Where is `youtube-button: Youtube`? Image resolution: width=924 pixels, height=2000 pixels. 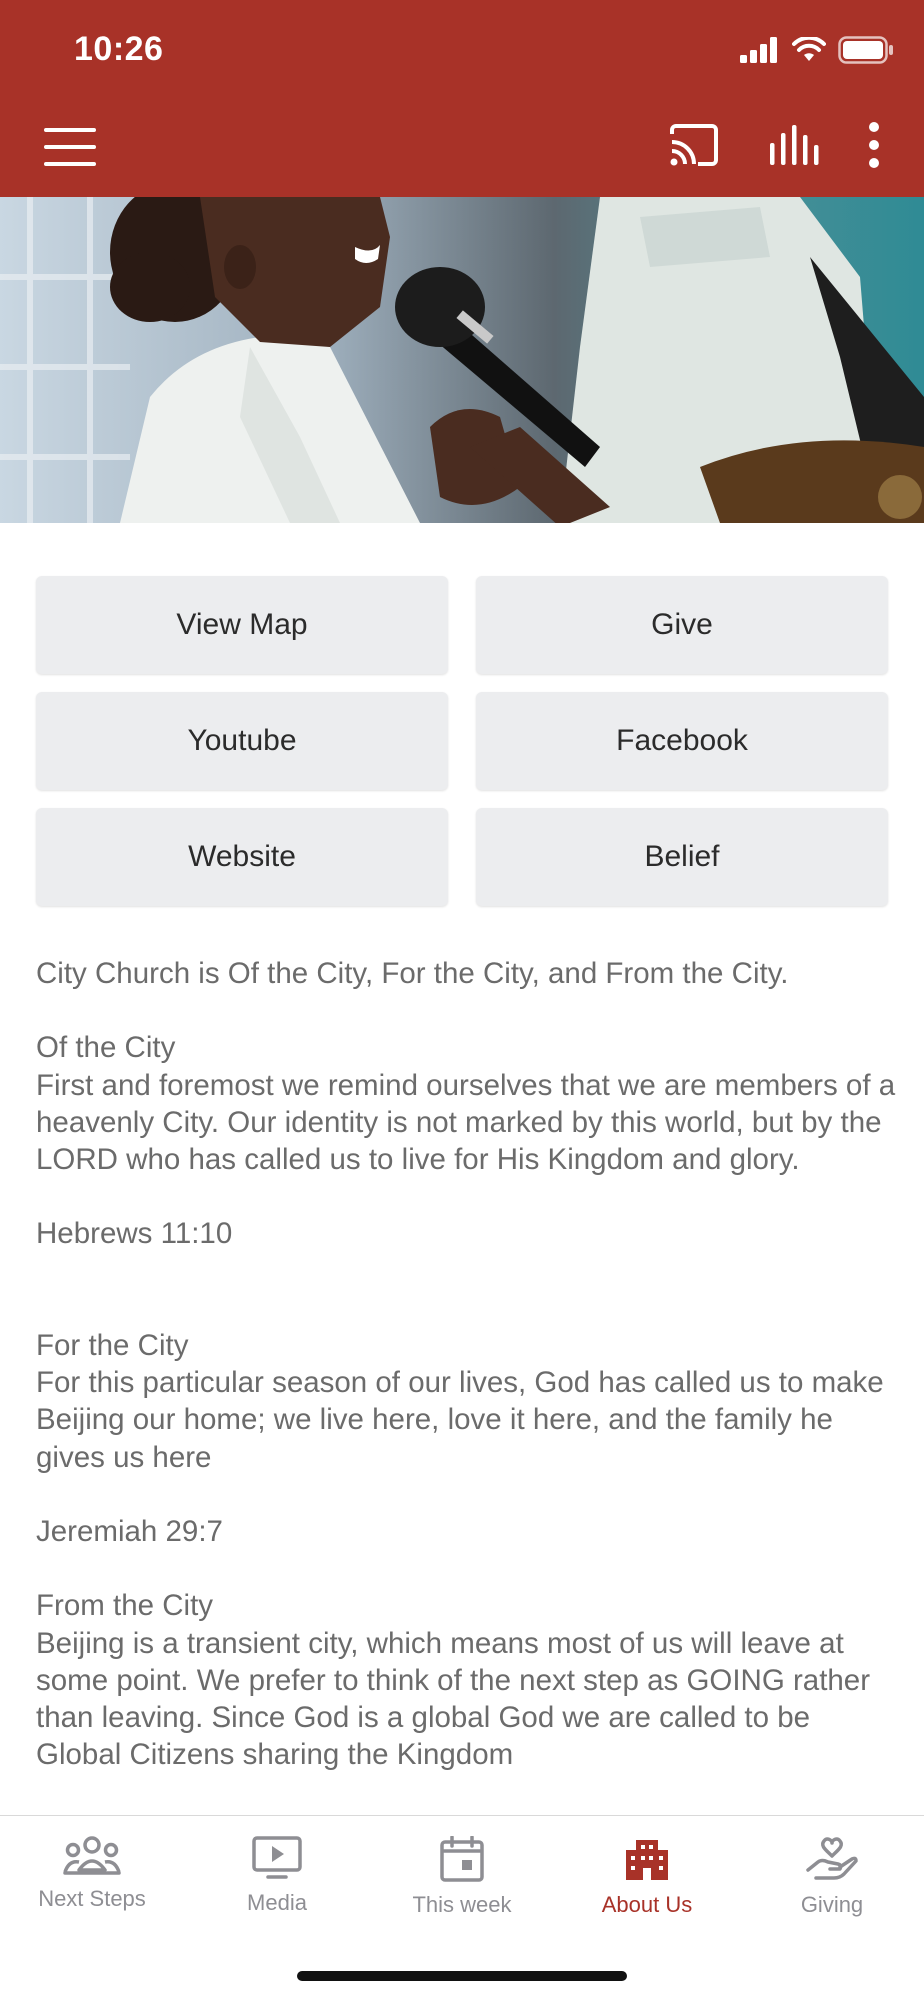 youtube-button: Youtube is located at coordinates (242, 741).